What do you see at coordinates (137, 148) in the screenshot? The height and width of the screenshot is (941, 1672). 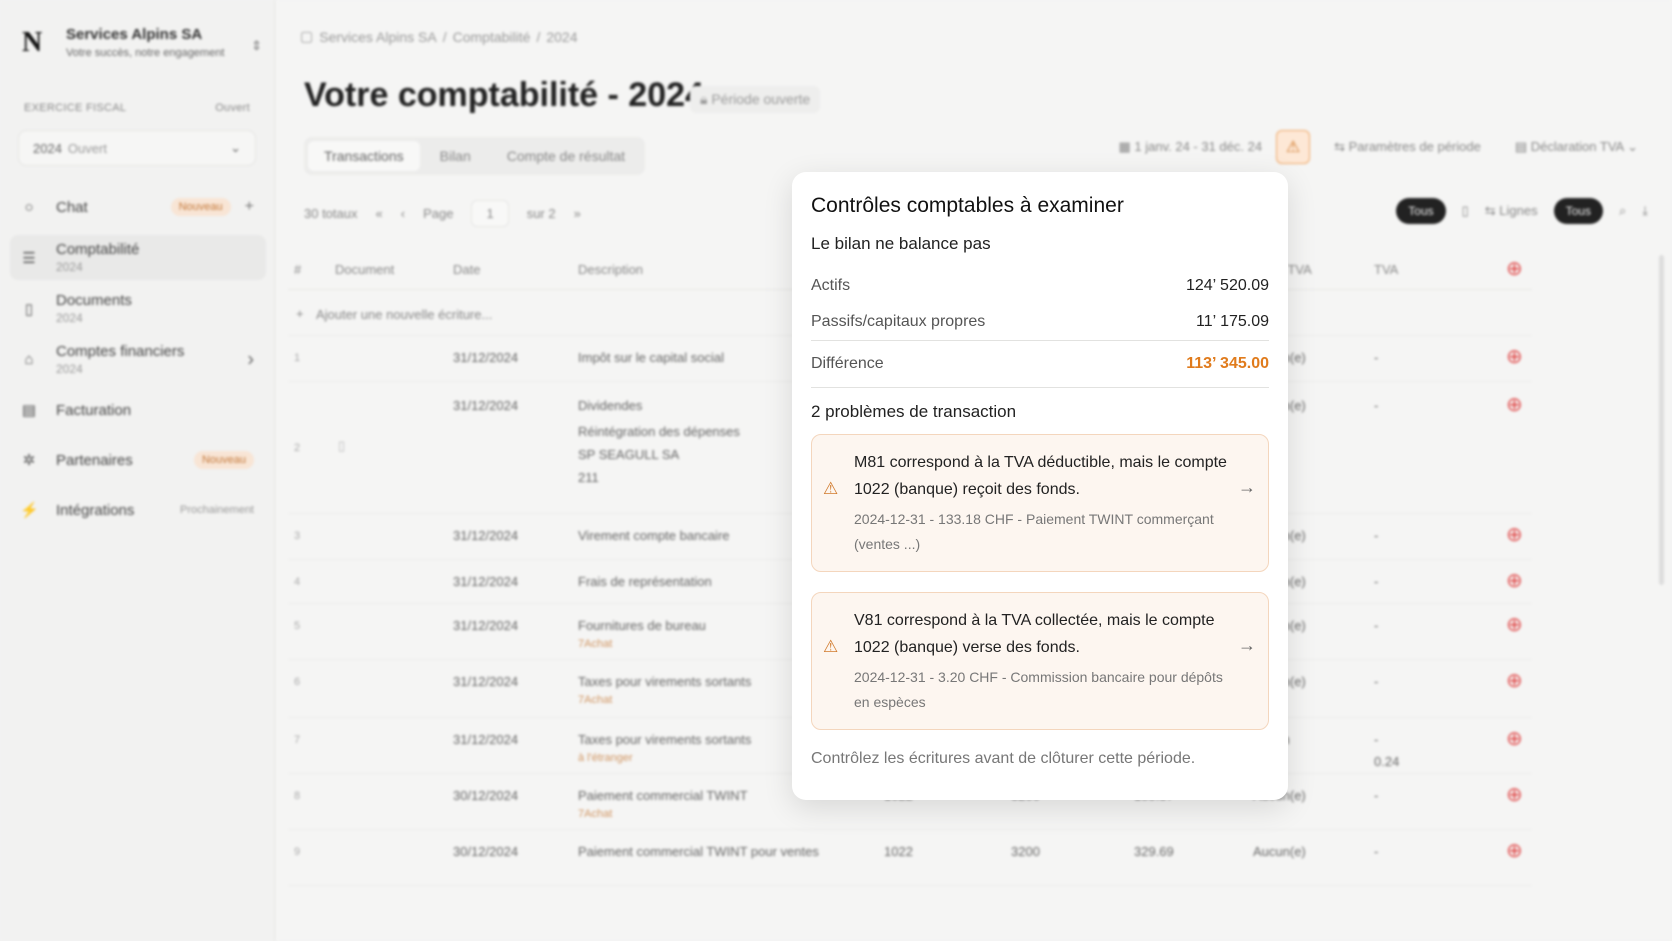 I see `fiscal-year-select: 2024 Ouvert ⌄` at bounding box center [137, 148].